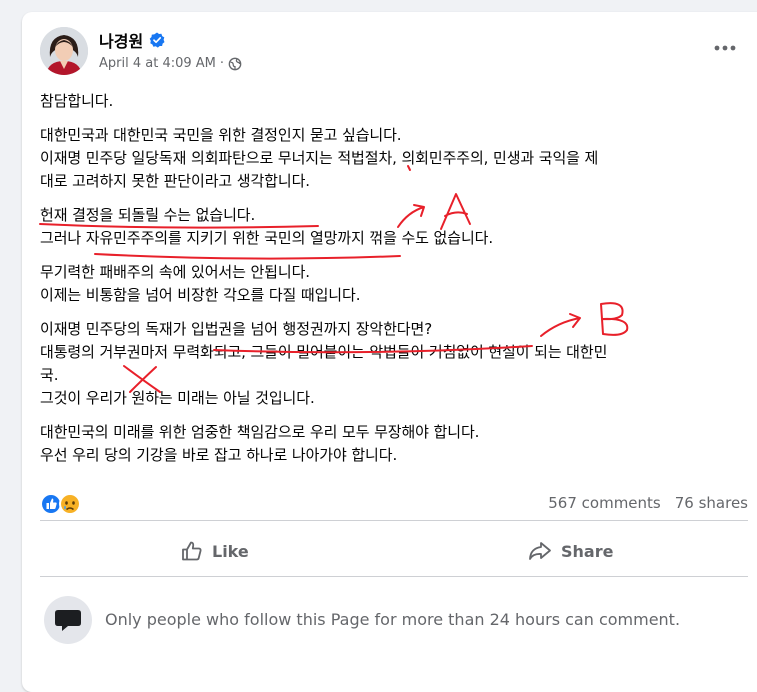 The image size is (757, 692). Describe the element at coordinates (394, 520) in the screenshot. I see `stats-divider` at that location.